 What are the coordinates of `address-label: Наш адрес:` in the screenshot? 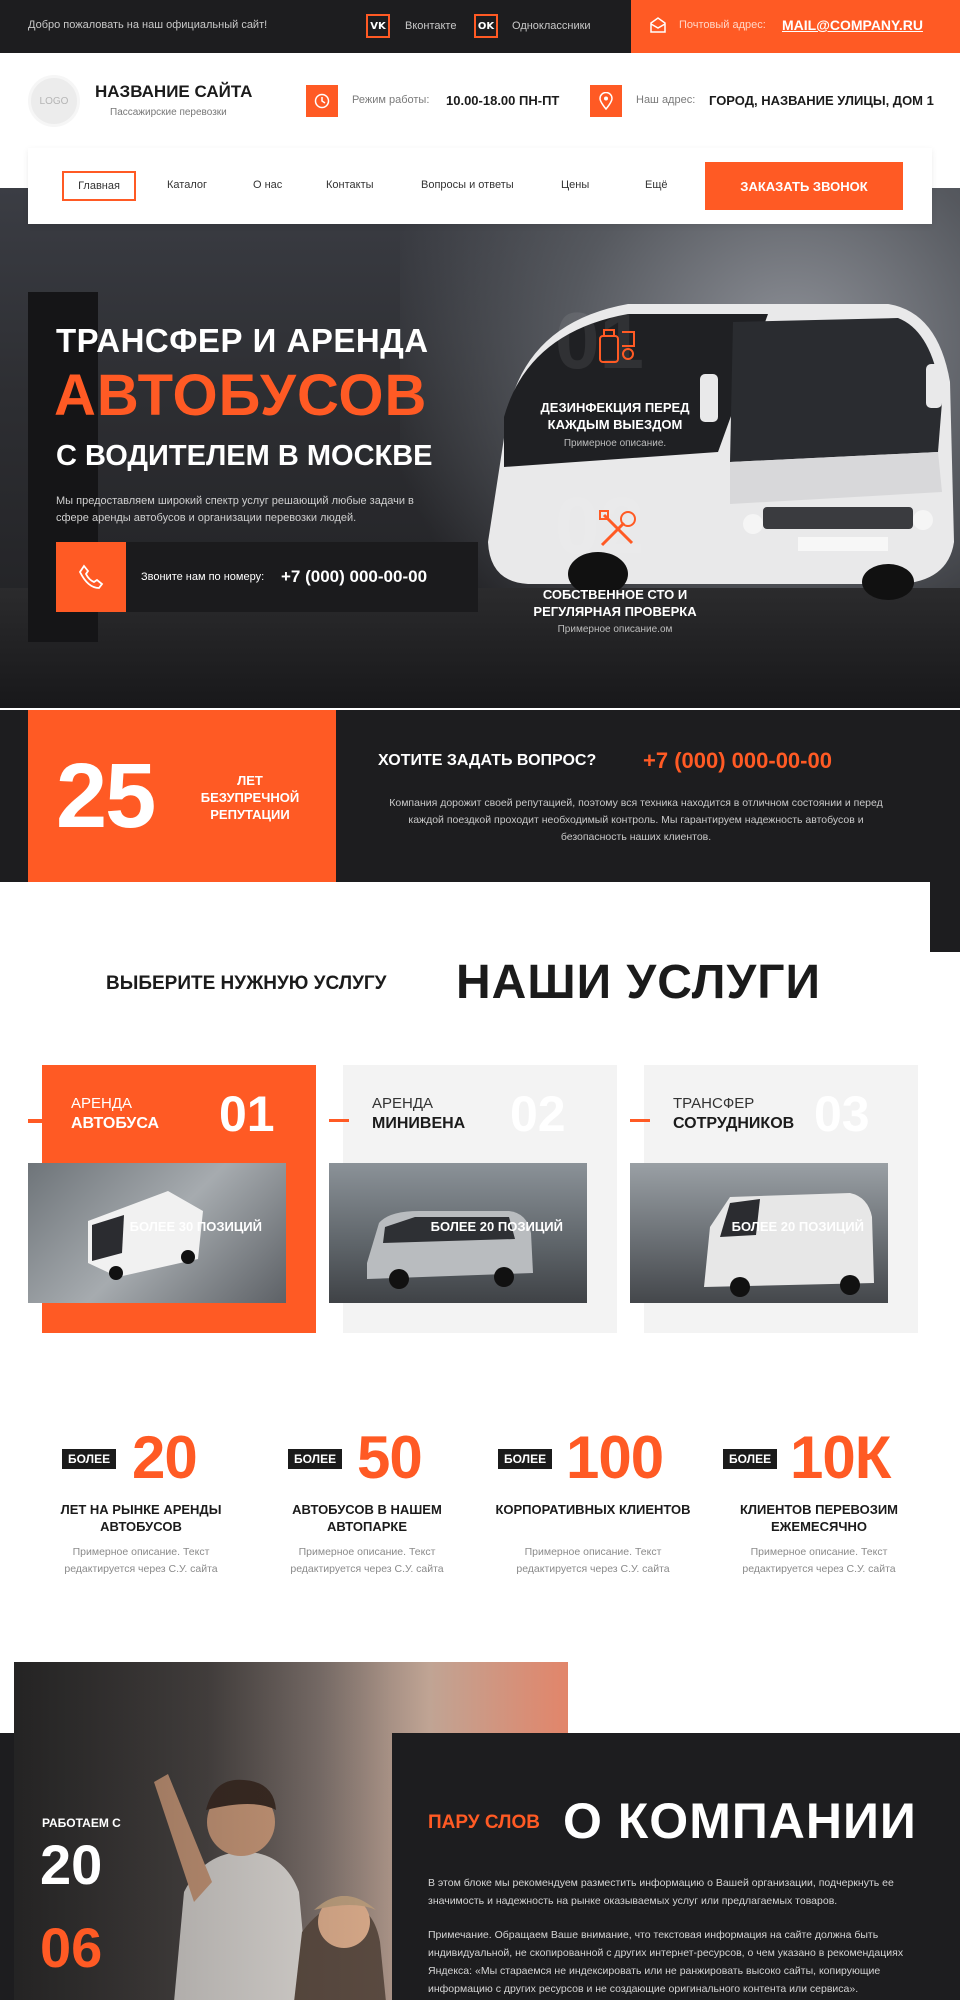 It's located at (666, 100).